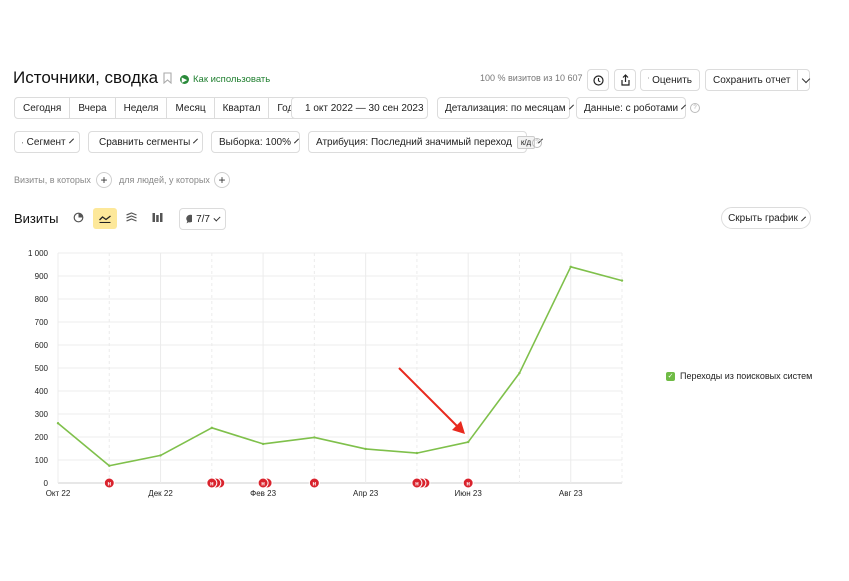 The width and height of the screenshot is (849, 581). What do you see at coordinates (58, 493) in the screenshot?
I see `x-tick-label: Окт 22` at bounding box center [58, 493].